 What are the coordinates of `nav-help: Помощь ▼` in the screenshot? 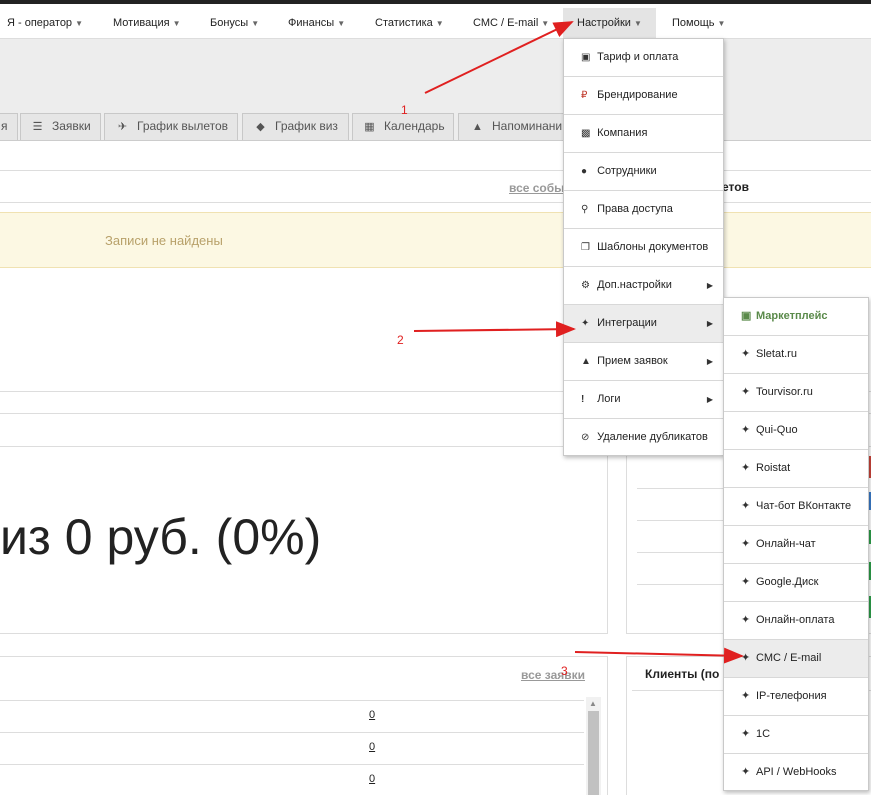 It's located at (698, 23).